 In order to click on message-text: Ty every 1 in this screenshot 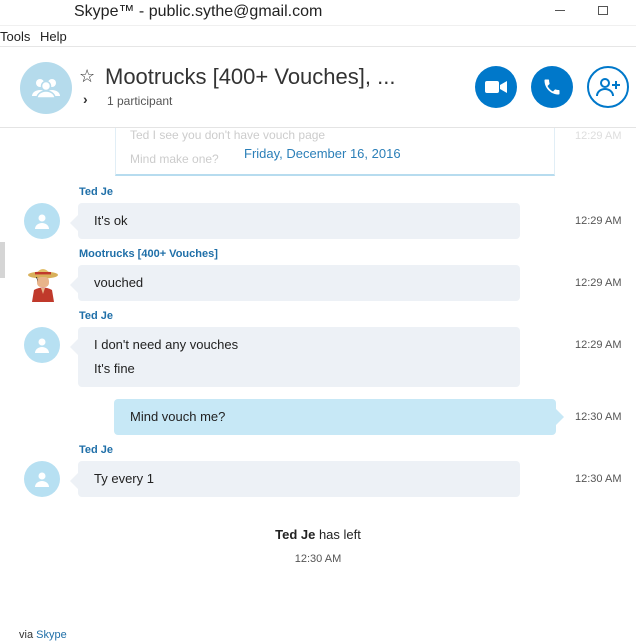, I will do `click(124, 478)`.